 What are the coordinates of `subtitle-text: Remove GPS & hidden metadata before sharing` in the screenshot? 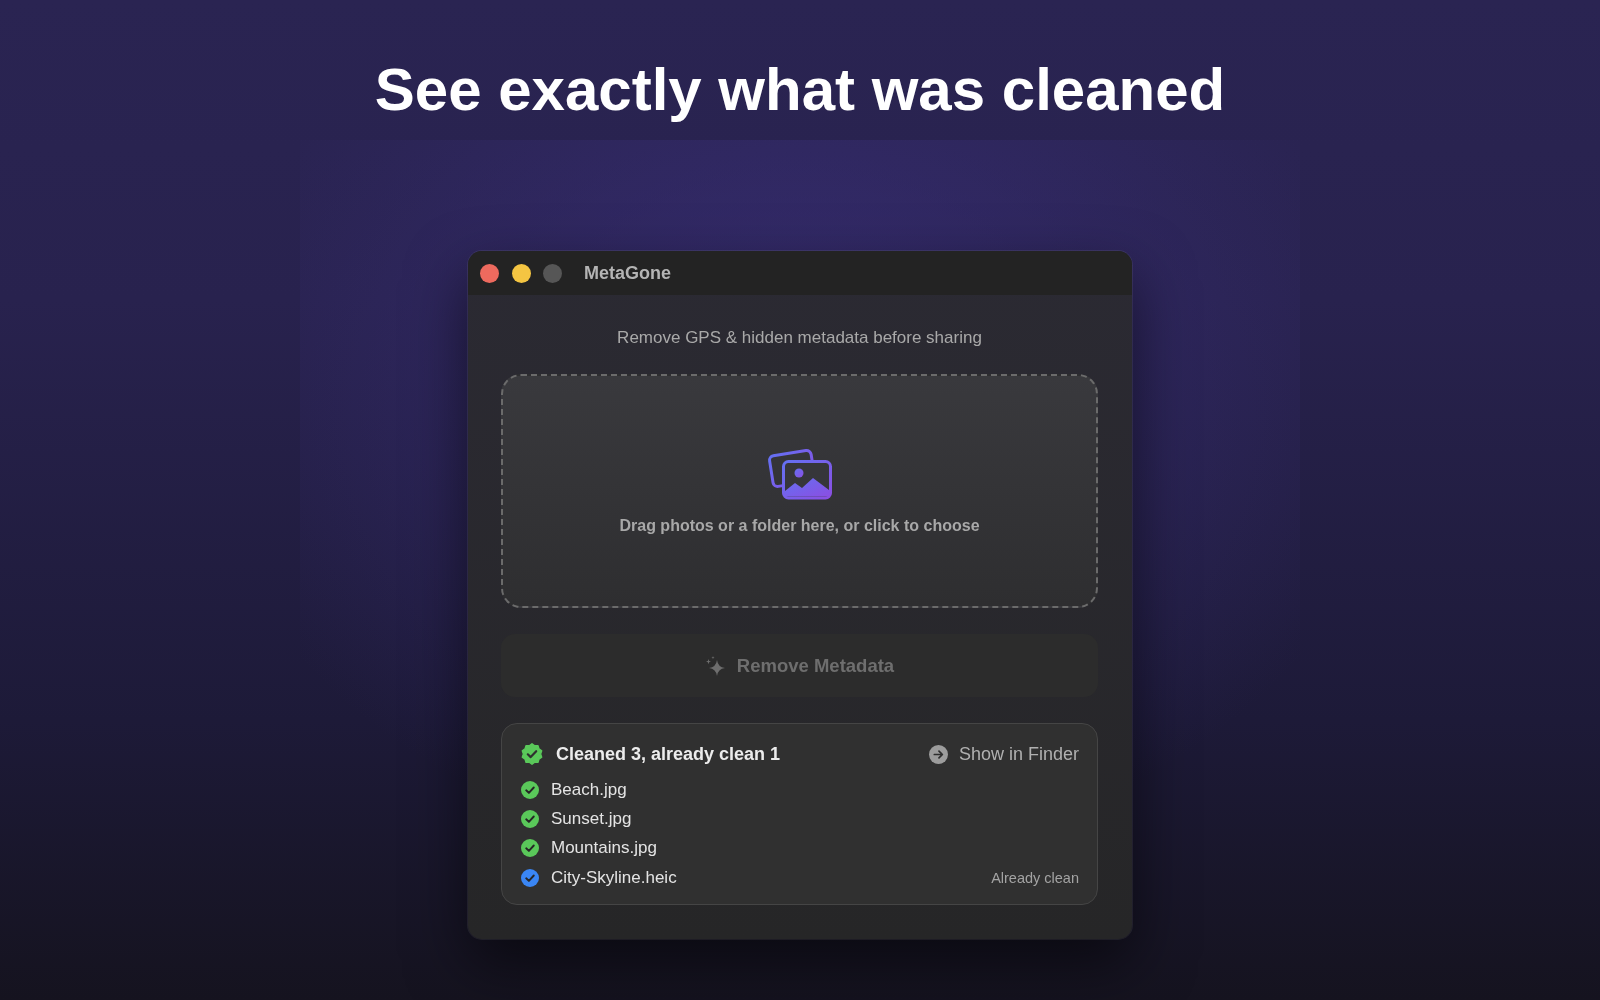 It's located at (799, 338).